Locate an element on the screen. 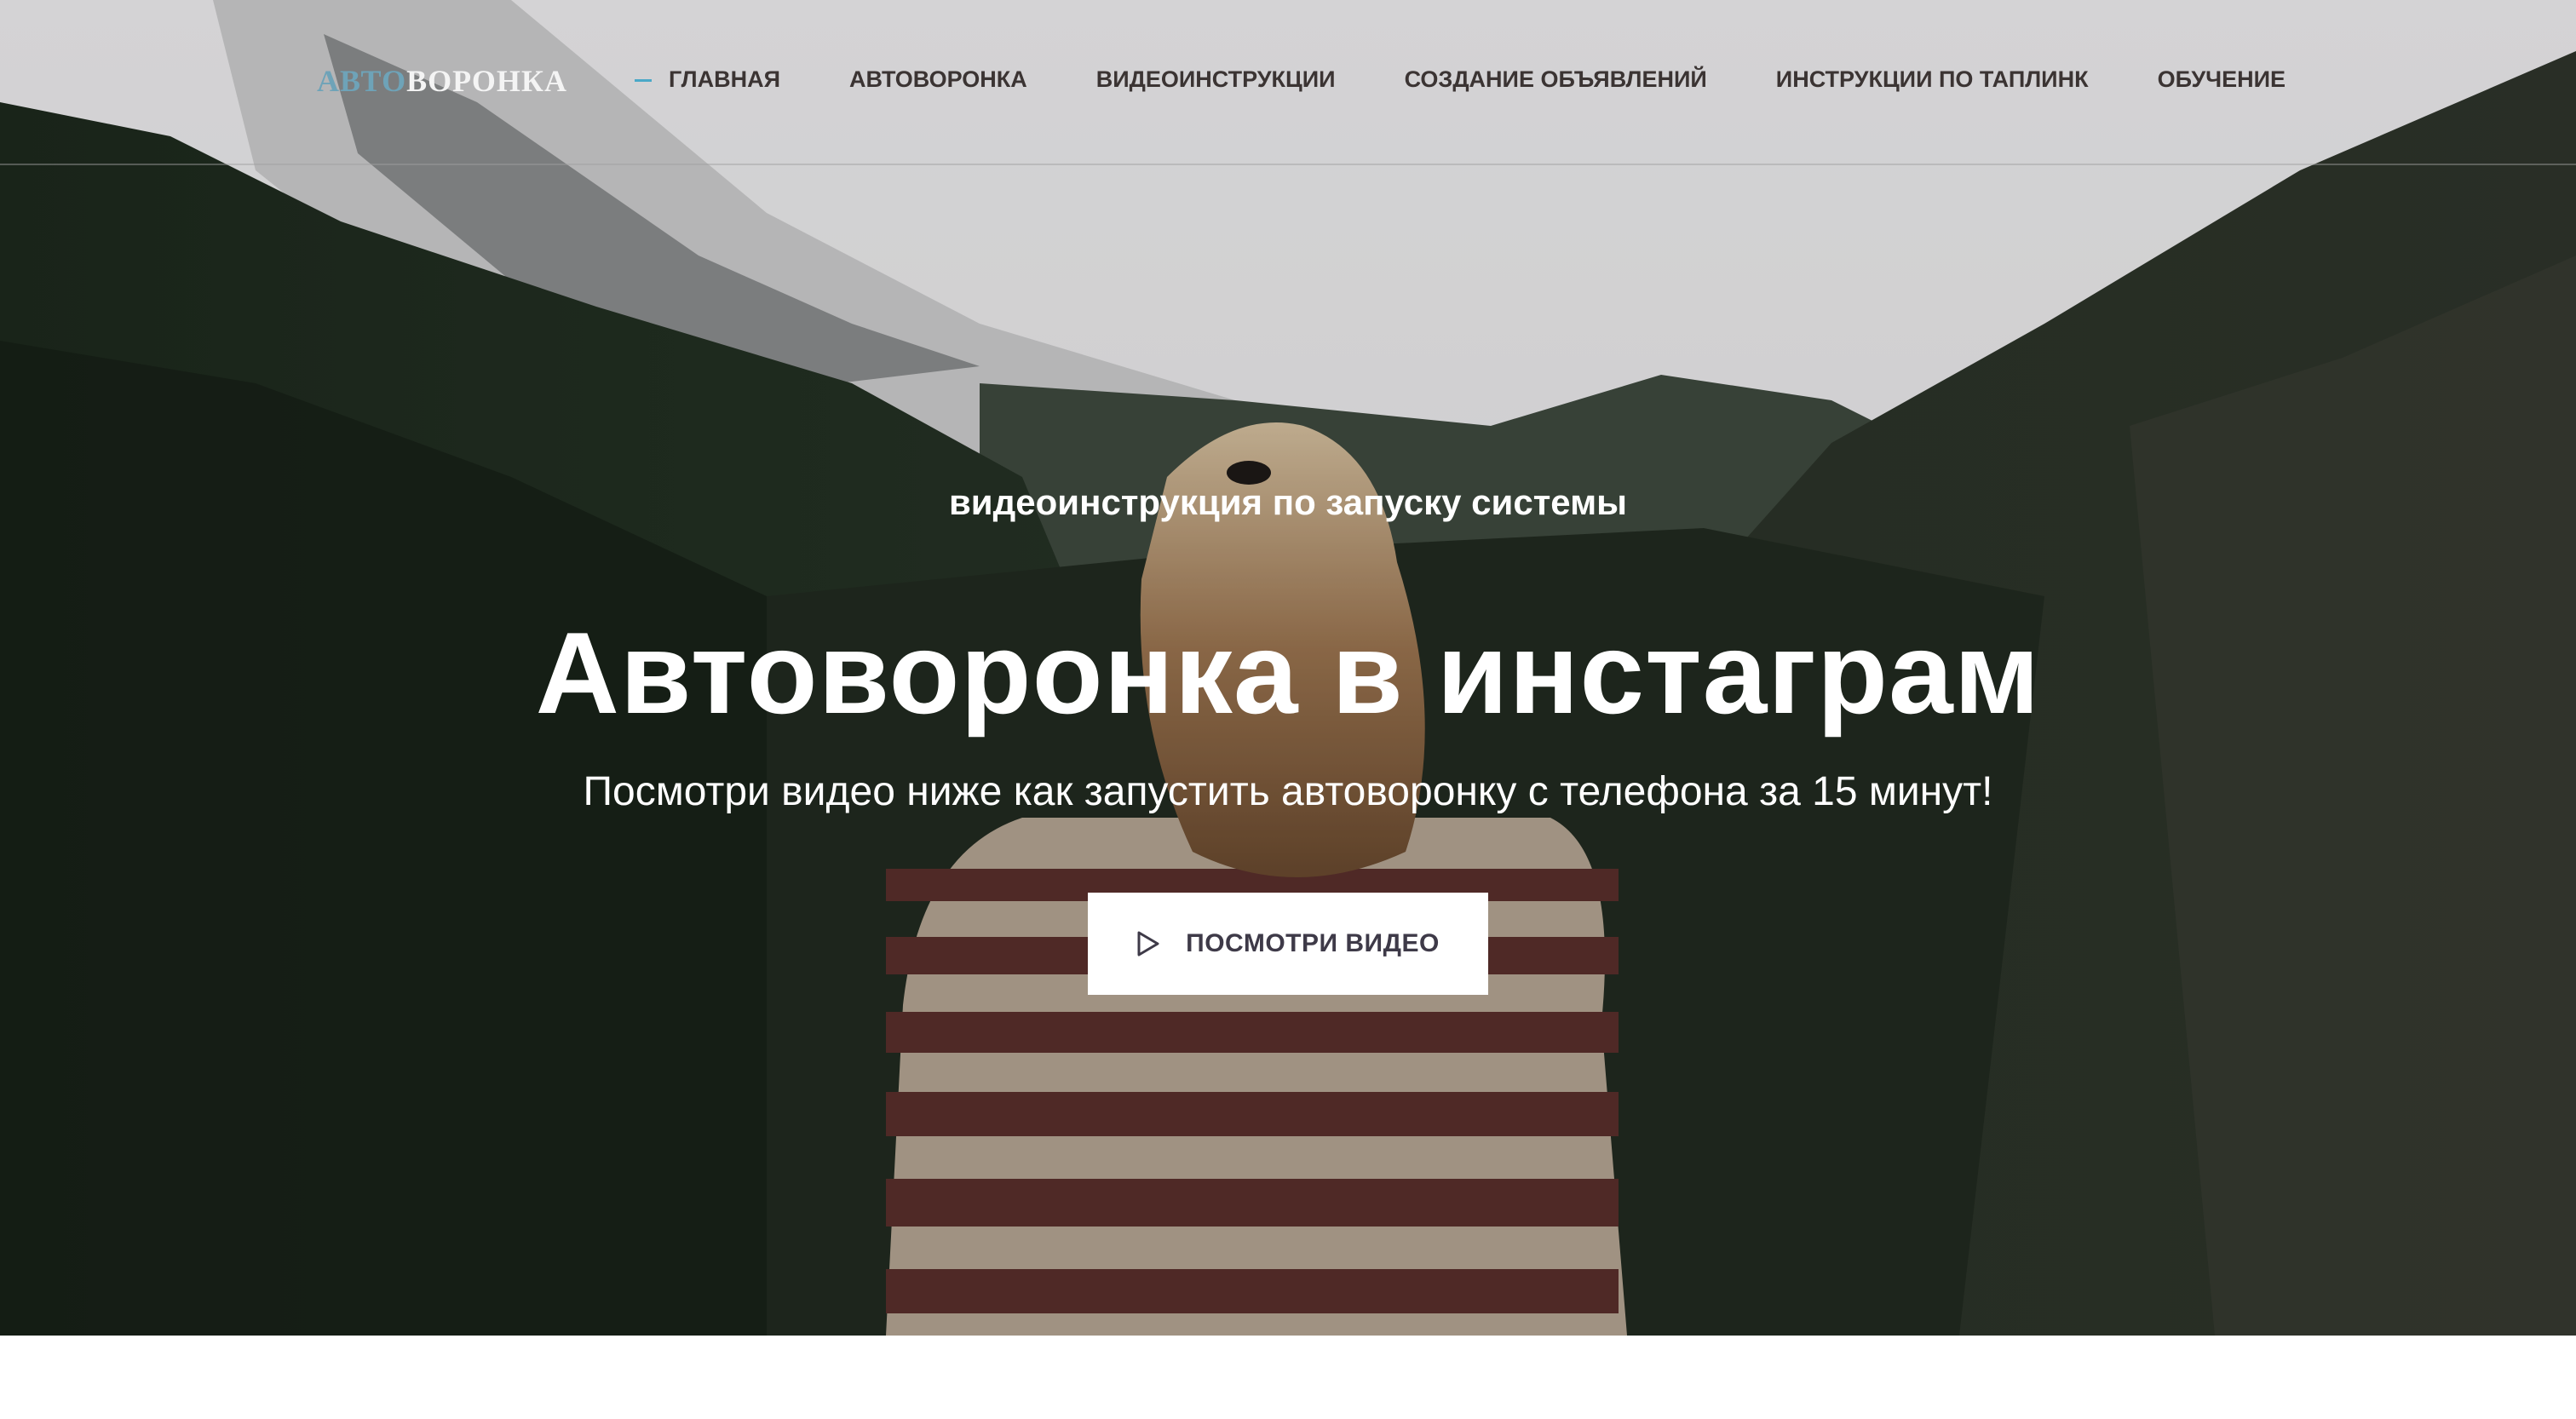 The height and width of the screenshot is (1419, 2576). nav-item-label: СОЗДАНИЕ ОБЪЯВЛЕНИЙ is located at coordinates (1556, 79).